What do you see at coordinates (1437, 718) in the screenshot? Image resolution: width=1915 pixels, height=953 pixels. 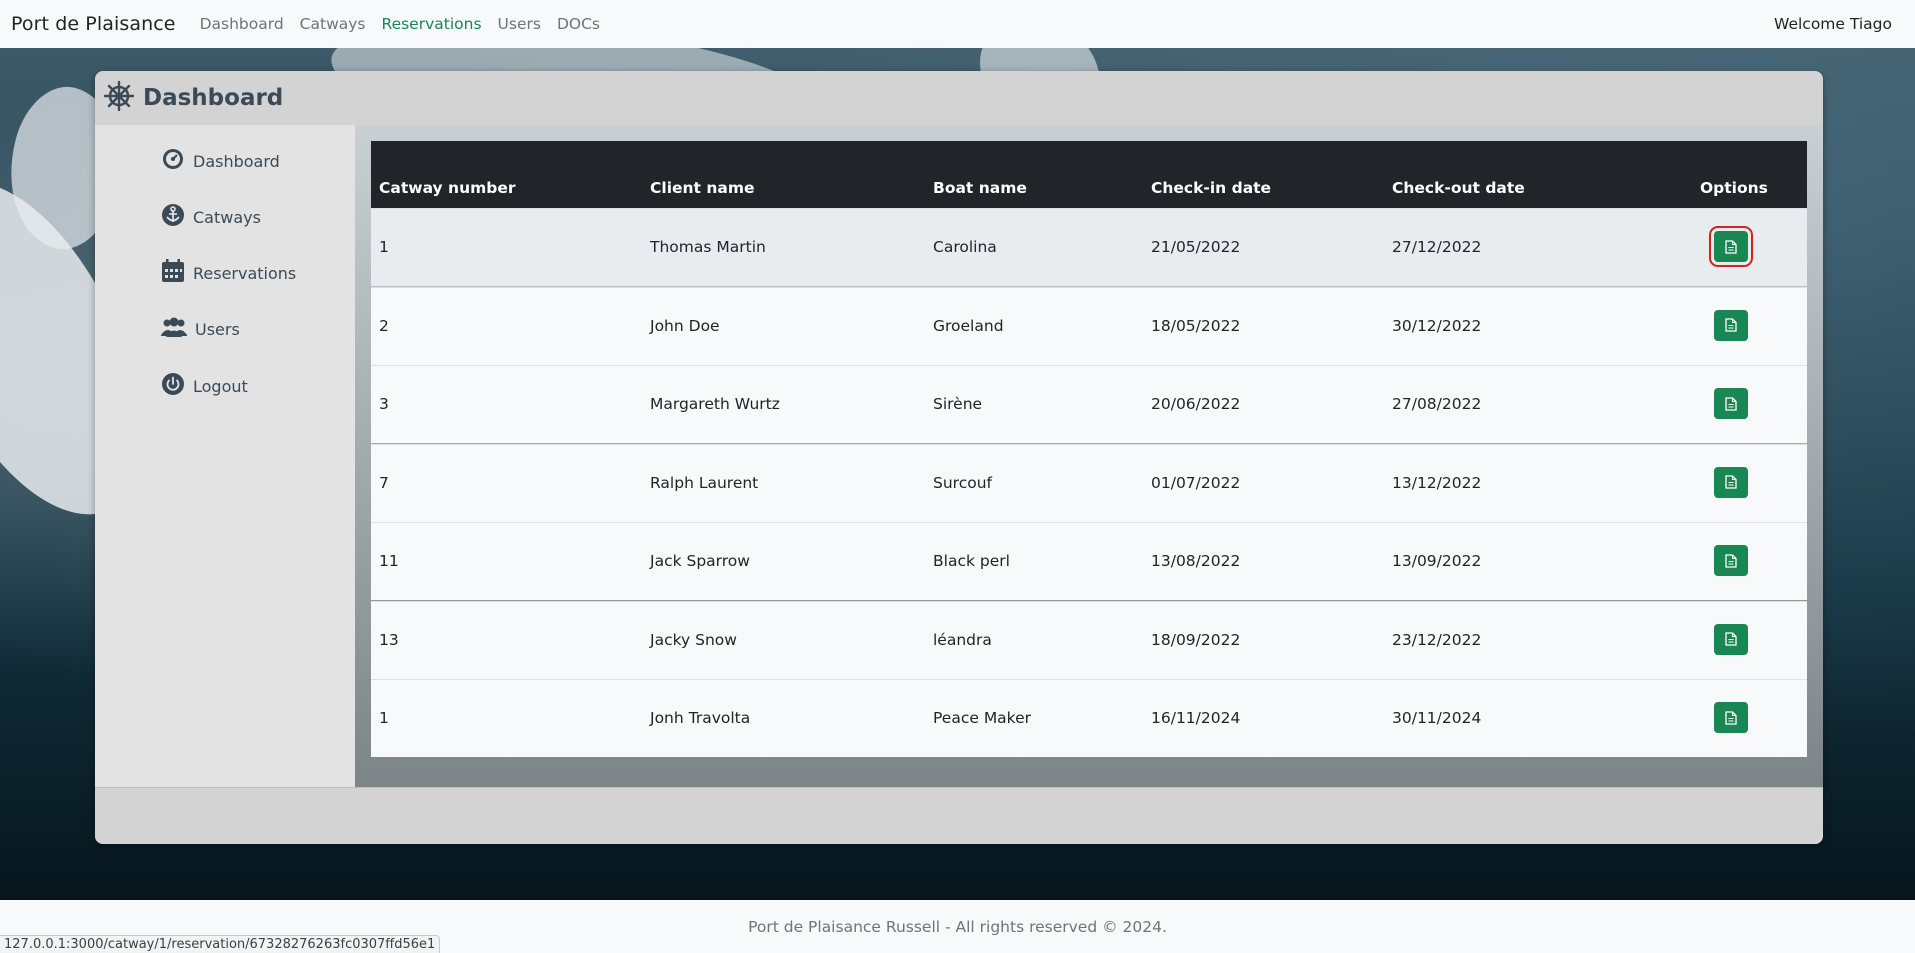 I see `cell-checkout-date: 30/11/2024` at bounding box center [1437, 718].